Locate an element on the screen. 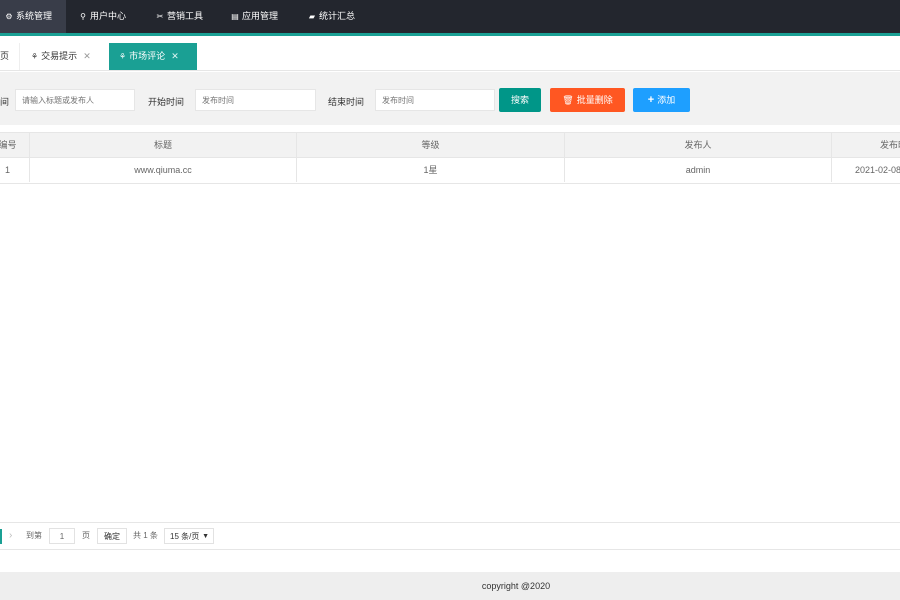  chat-icon: ▰ is located at coordinates (312, 16).